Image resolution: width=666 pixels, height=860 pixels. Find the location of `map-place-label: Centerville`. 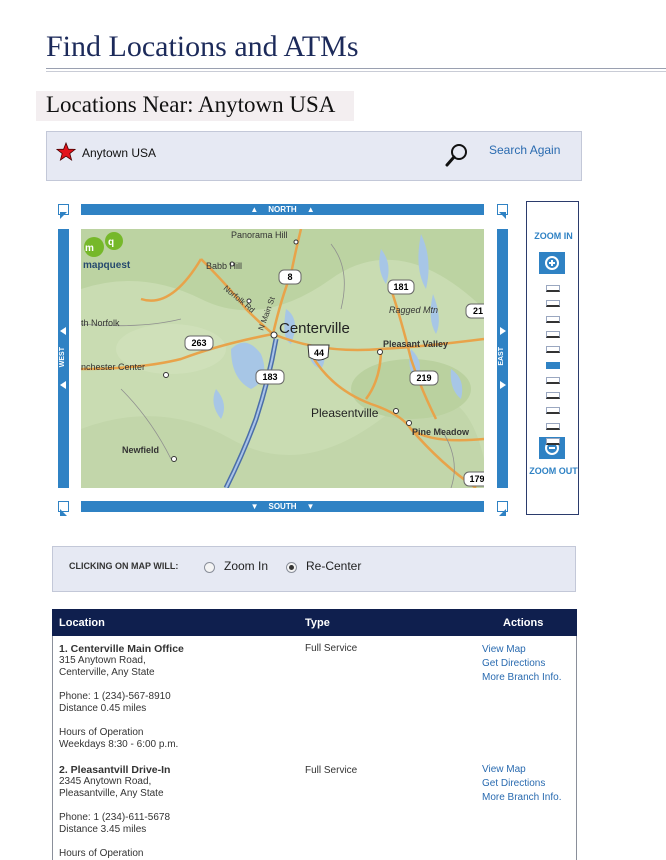

map-place-label: Centerville is located at coordinates (314, 328).